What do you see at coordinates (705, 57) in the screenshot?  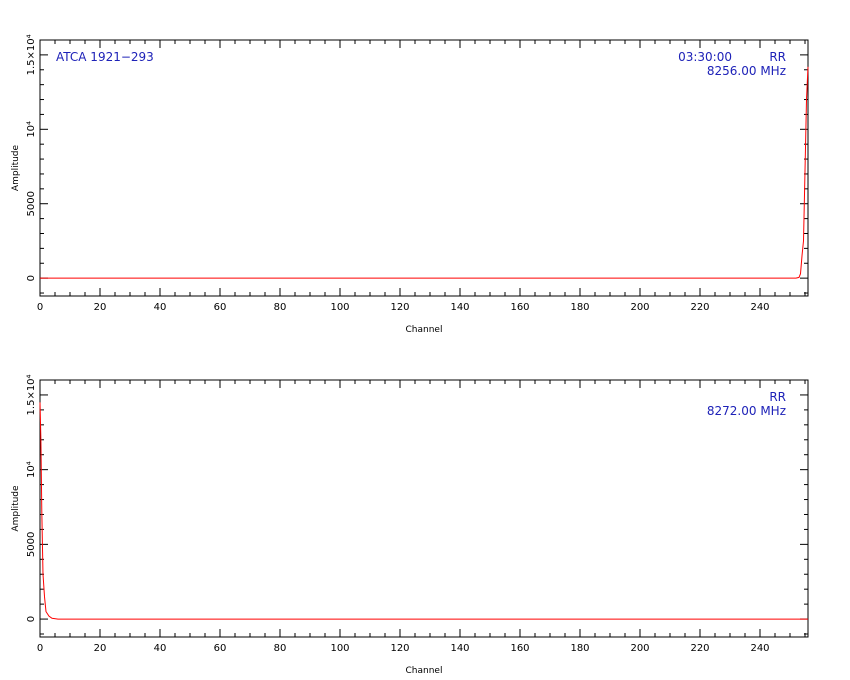 I see `panel-top-time-label: 03:30:00` at bounding box center [705, 57].